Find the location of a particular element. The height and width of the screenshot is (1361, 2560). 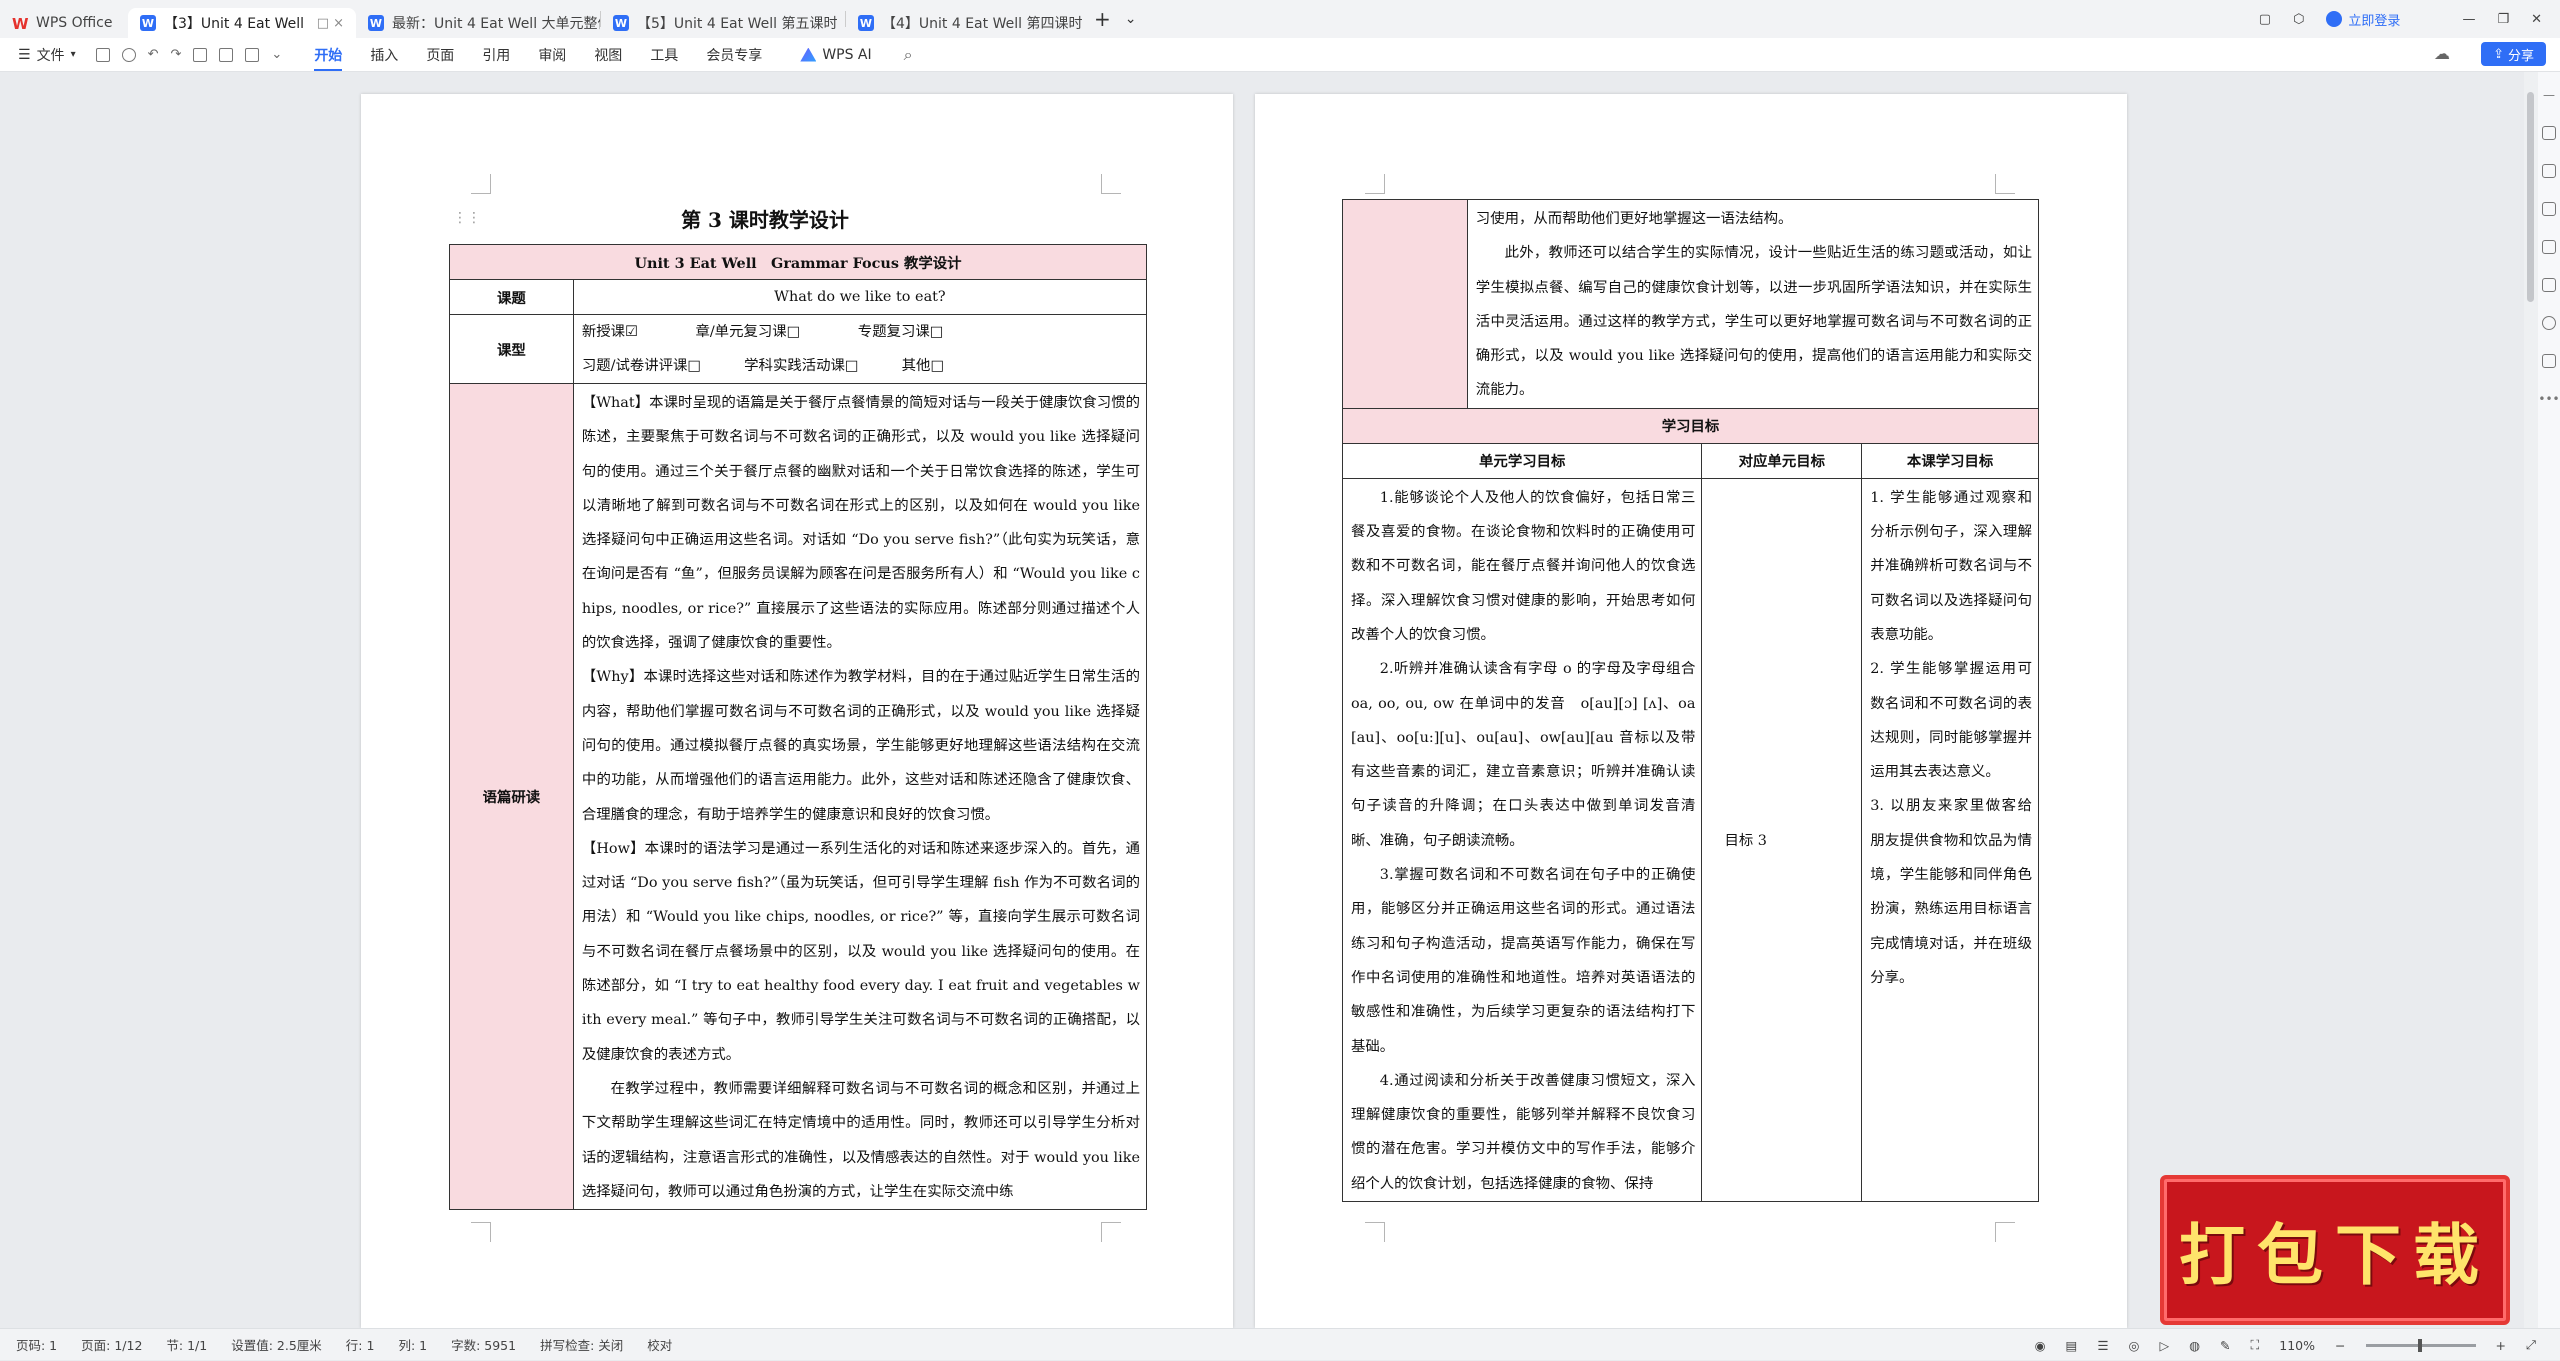

collapse-icon: — is located at coordinates (2549, 95).